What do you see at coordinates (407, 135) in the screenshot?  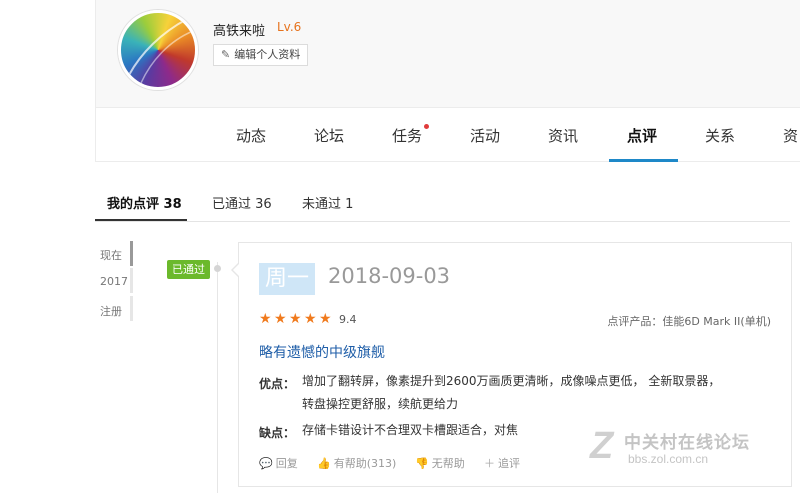 I see `tab-tasks: 任务` at bounding box center [407, 135].